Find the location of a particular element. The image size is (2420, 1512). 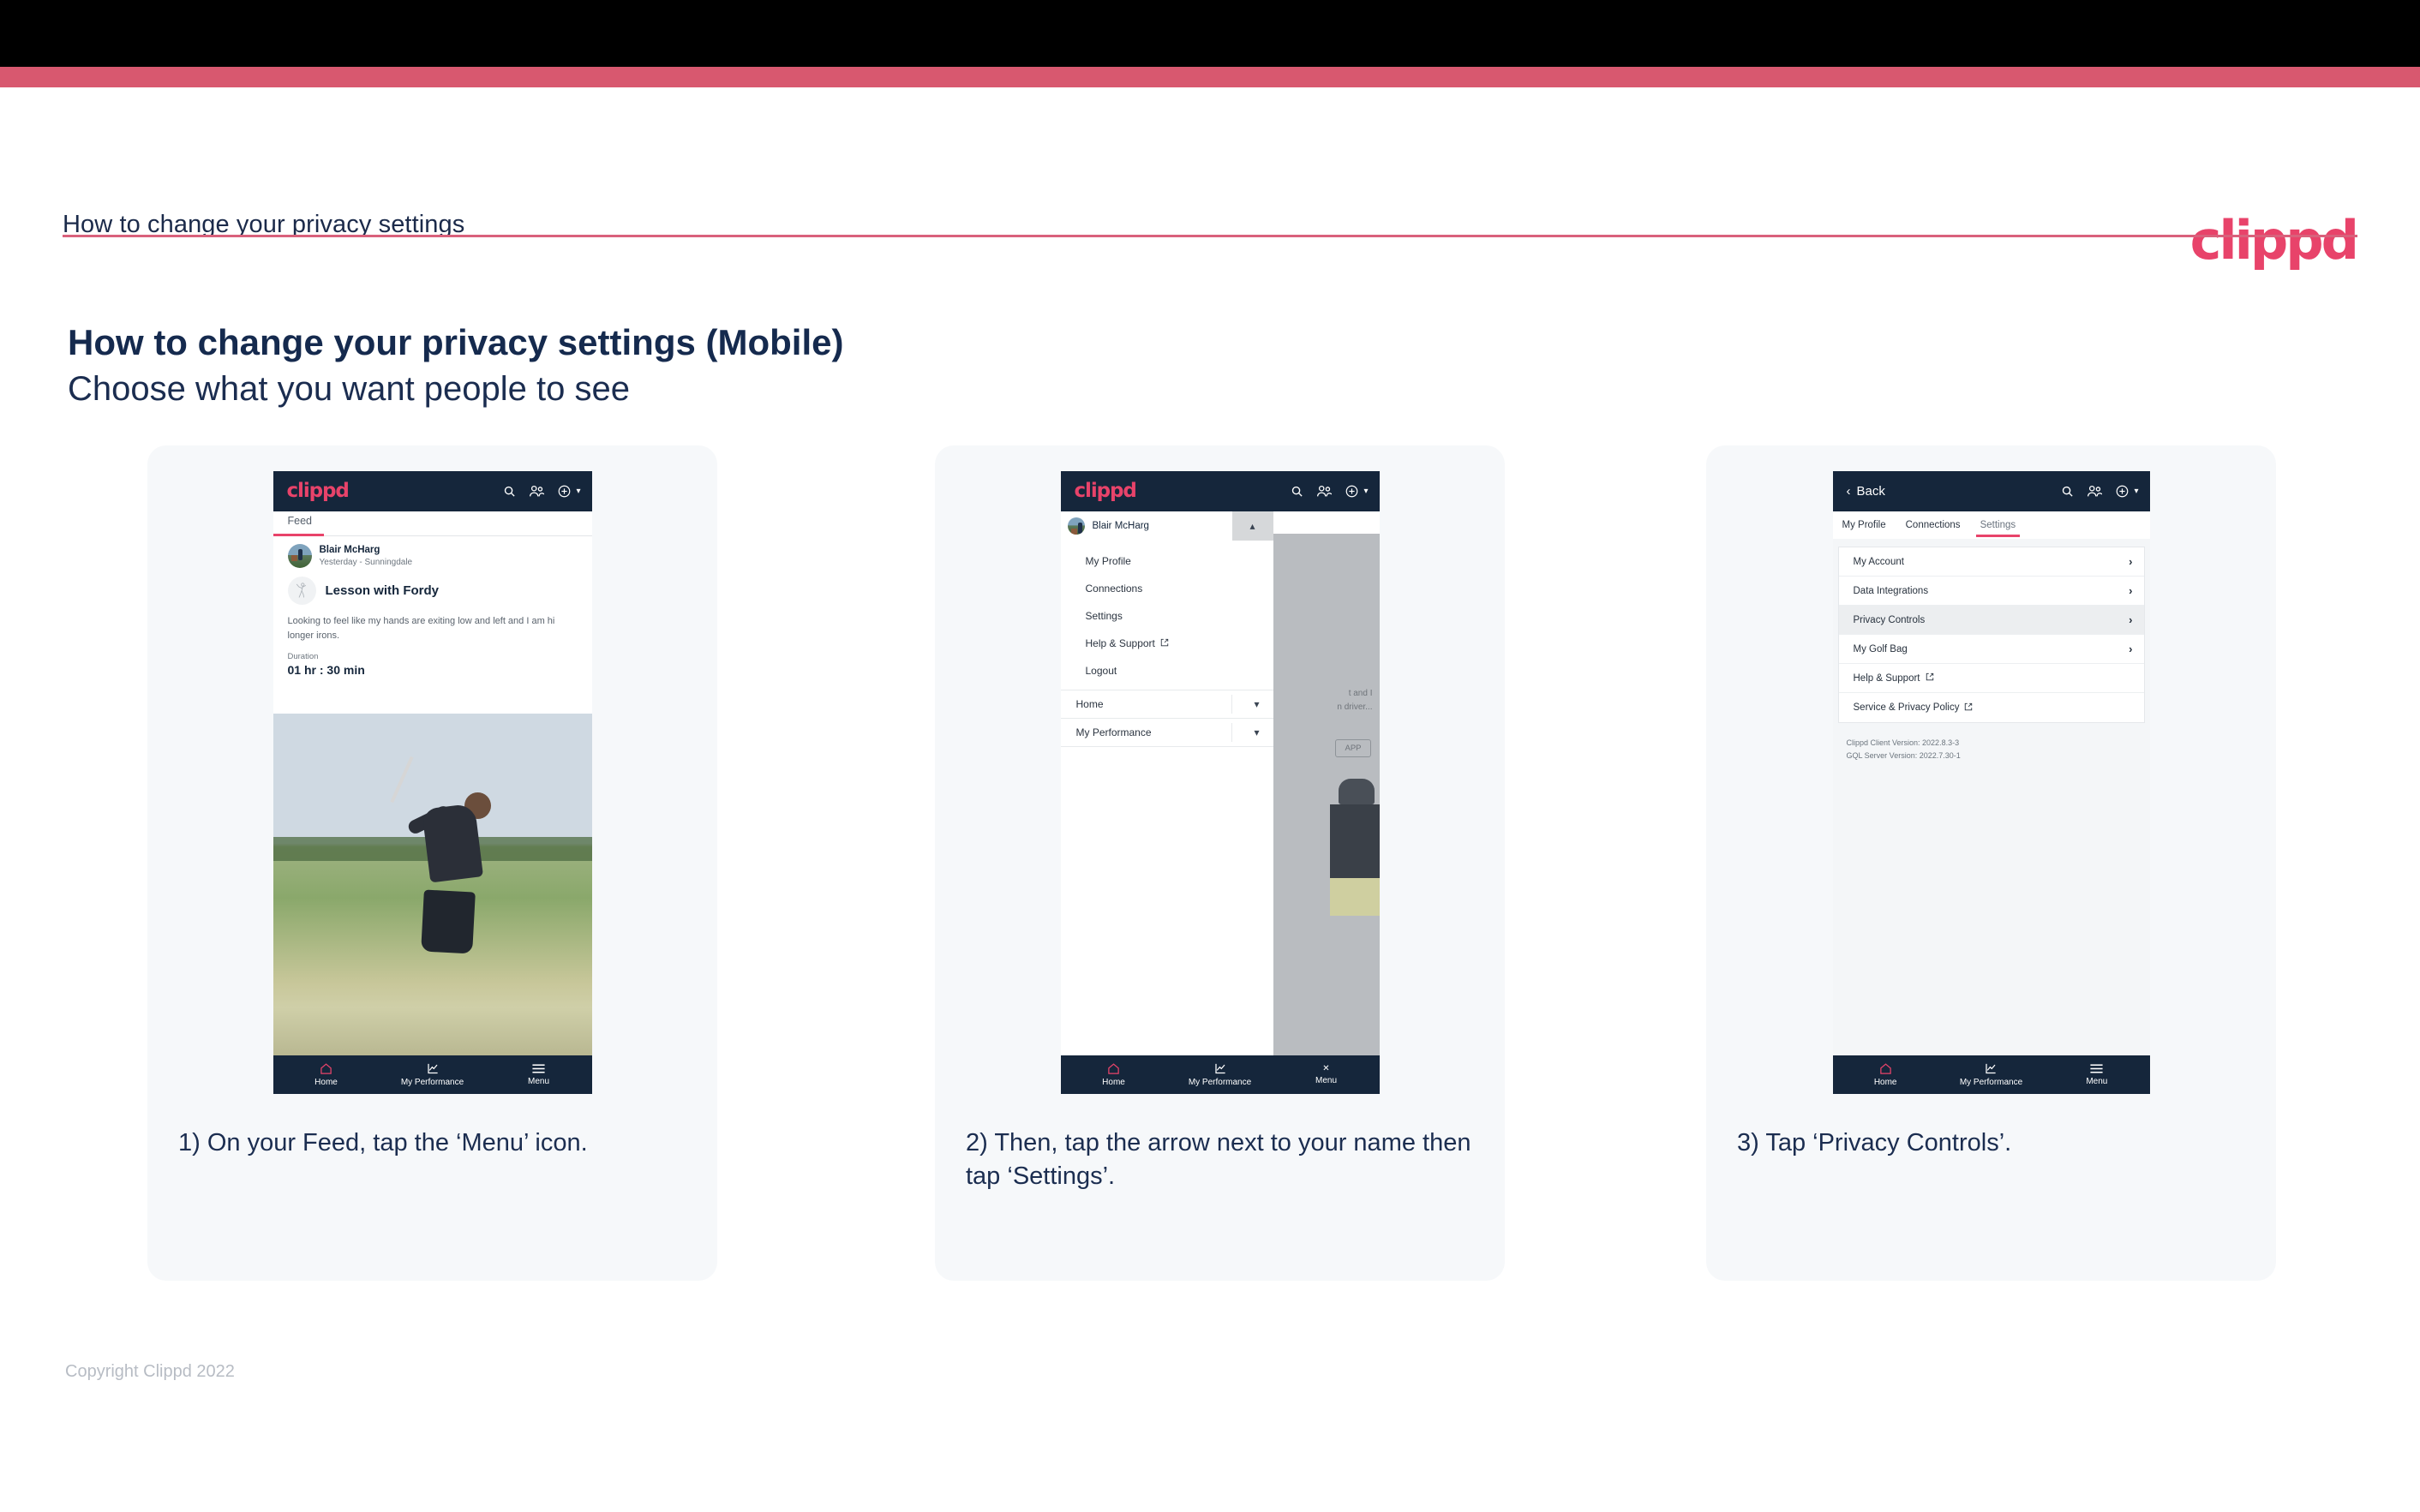

settings-row-my-account: My Account › is located at coordinates (1991, 562).